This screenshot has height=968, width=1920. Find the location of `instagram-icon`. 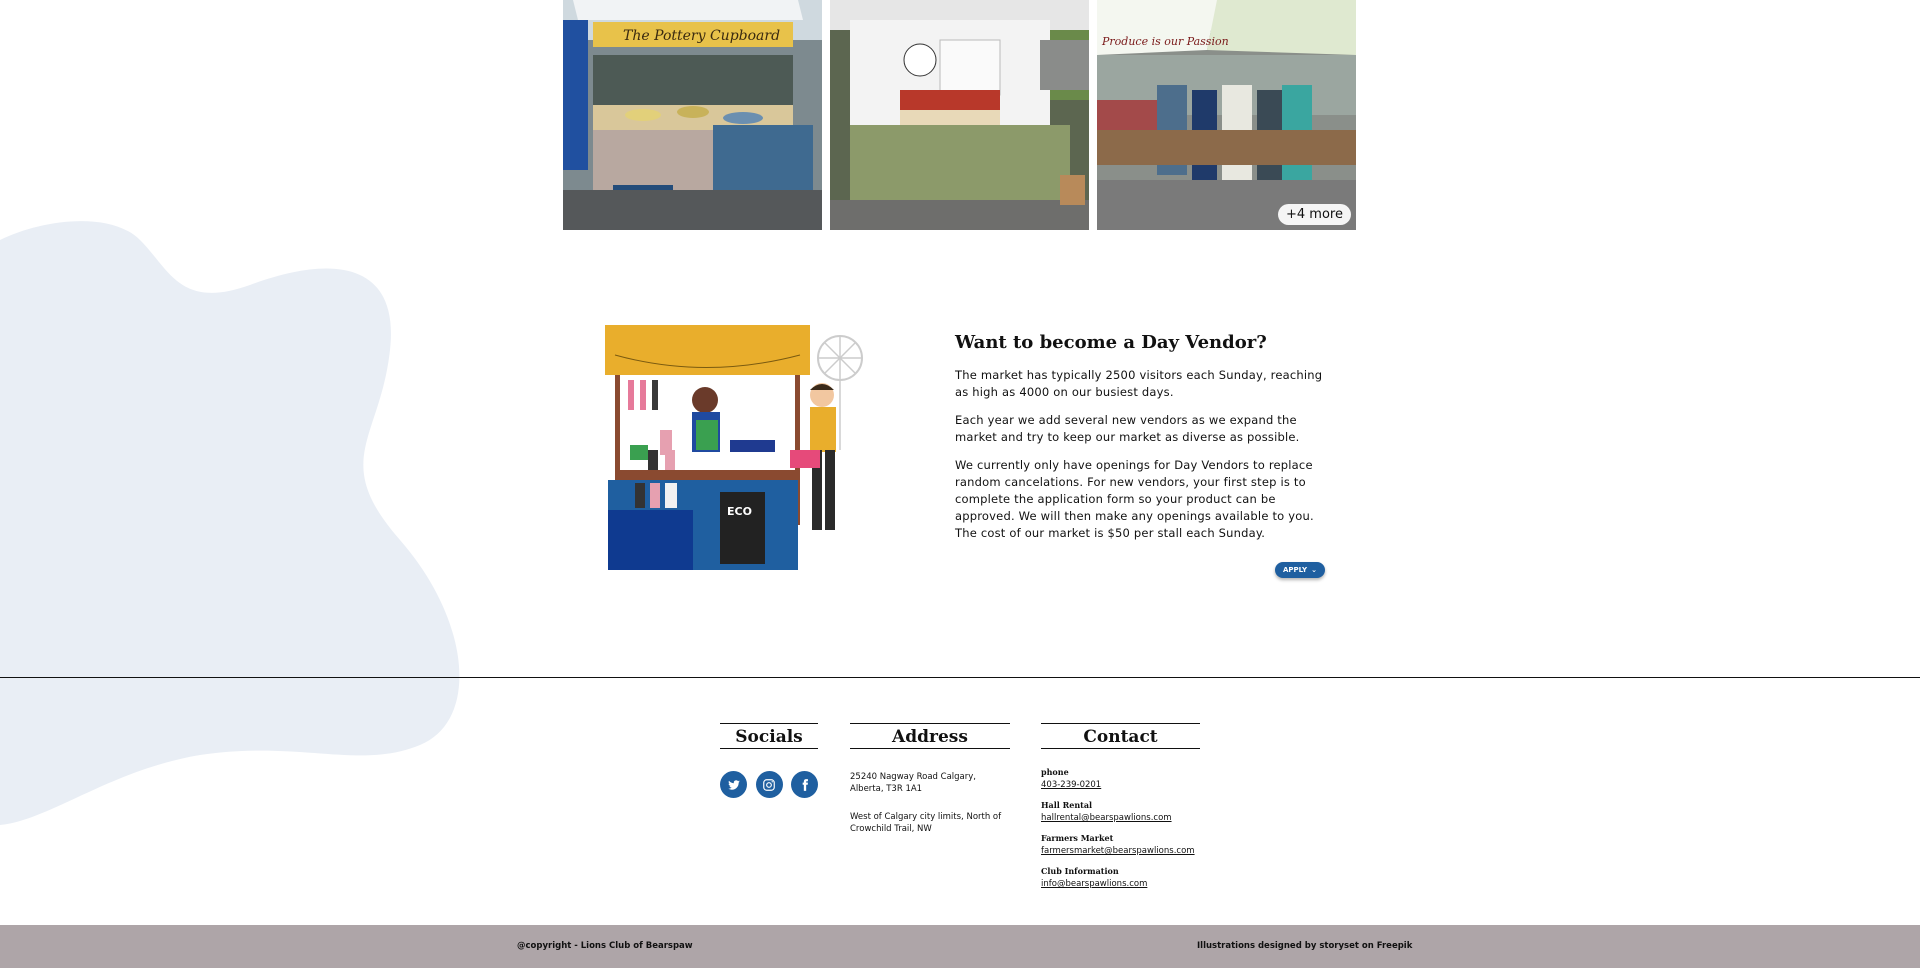

instagram-icon is located at coordinates (769, 784).